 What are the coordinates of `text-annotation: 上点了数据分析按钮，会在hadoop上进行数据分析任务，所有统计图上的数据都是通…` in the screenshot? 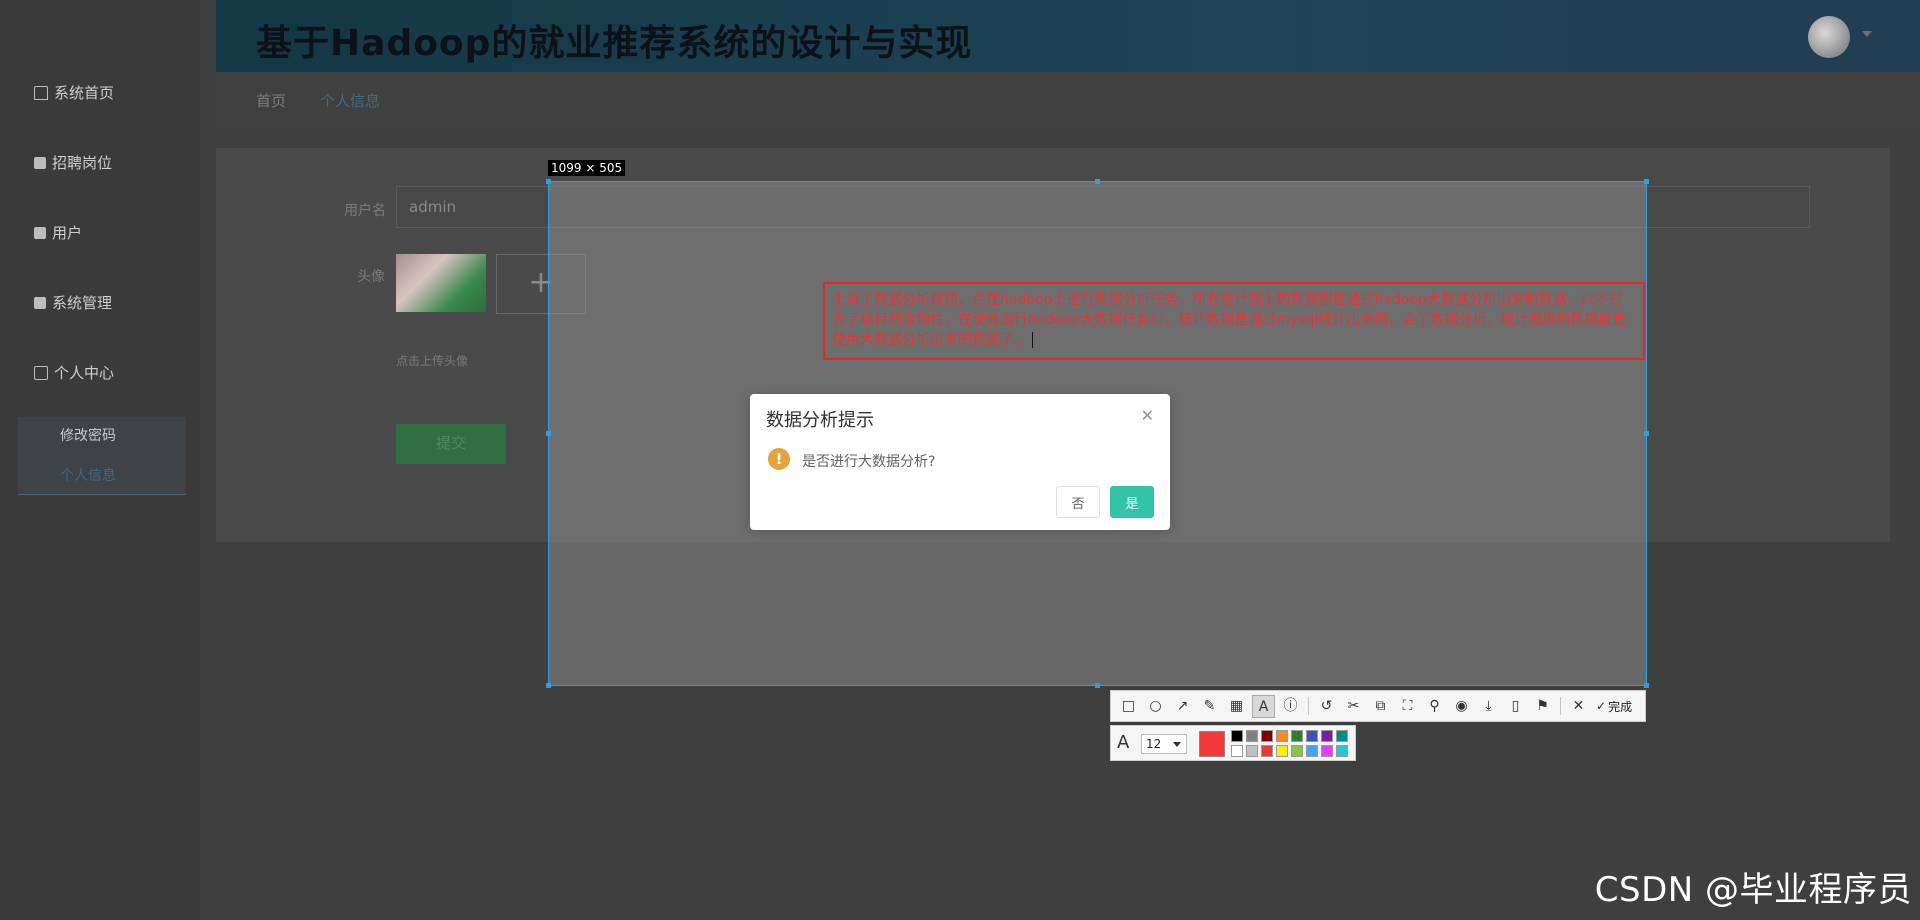 It's located at (1234, 321).